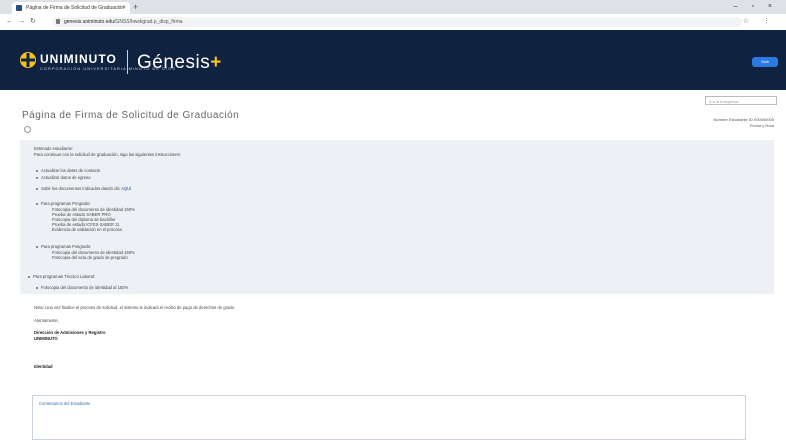  I want to click on meta-line-2: Fecha y Hora, so click(761, 125).